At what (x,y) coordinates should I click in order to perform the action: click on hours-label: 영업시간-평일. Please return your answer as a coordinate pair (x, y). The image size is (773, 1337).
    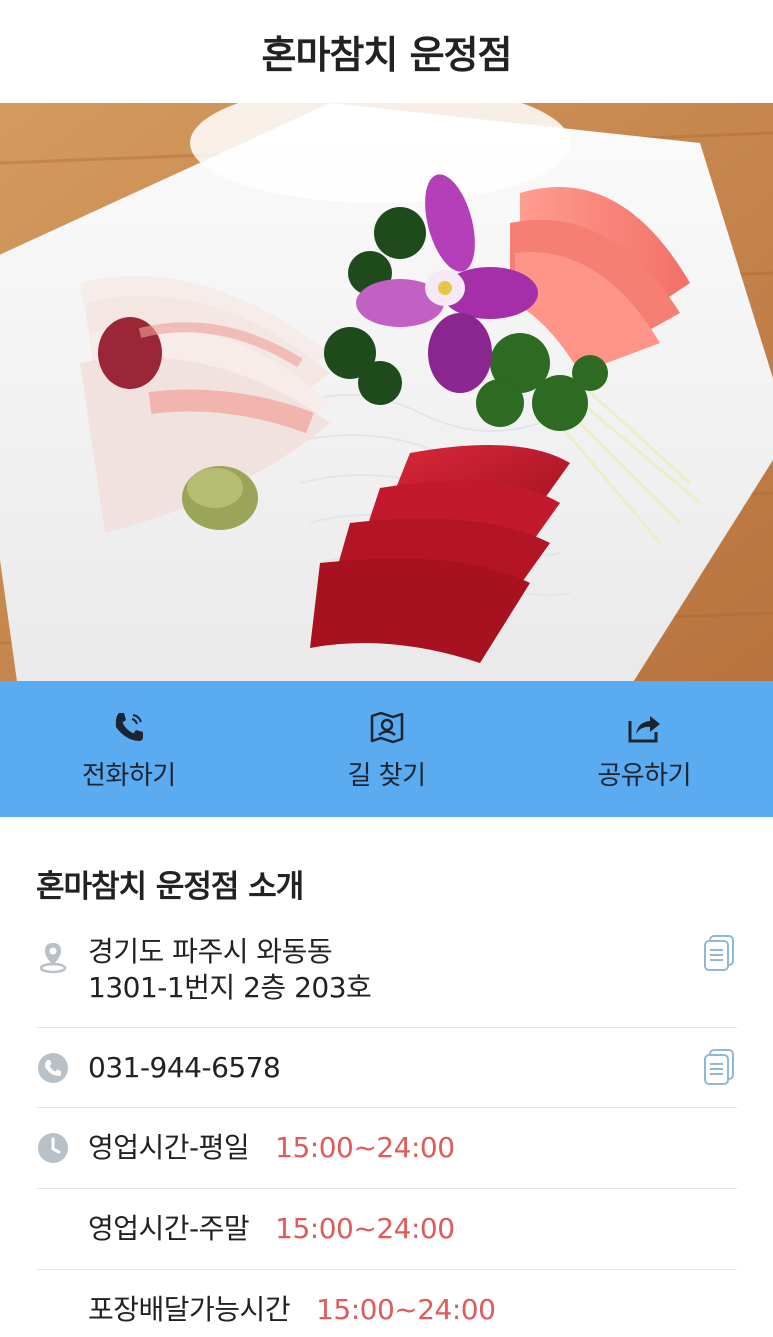
    Looking at the image, I should click on (169, 1147).